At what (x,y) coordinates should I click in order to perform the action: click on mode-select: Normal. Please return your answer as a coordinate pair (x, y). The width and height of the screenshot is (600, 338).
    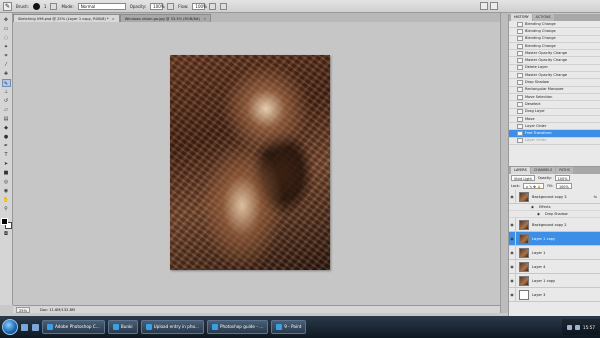
    Looking at the image, I should click on (101, 6).